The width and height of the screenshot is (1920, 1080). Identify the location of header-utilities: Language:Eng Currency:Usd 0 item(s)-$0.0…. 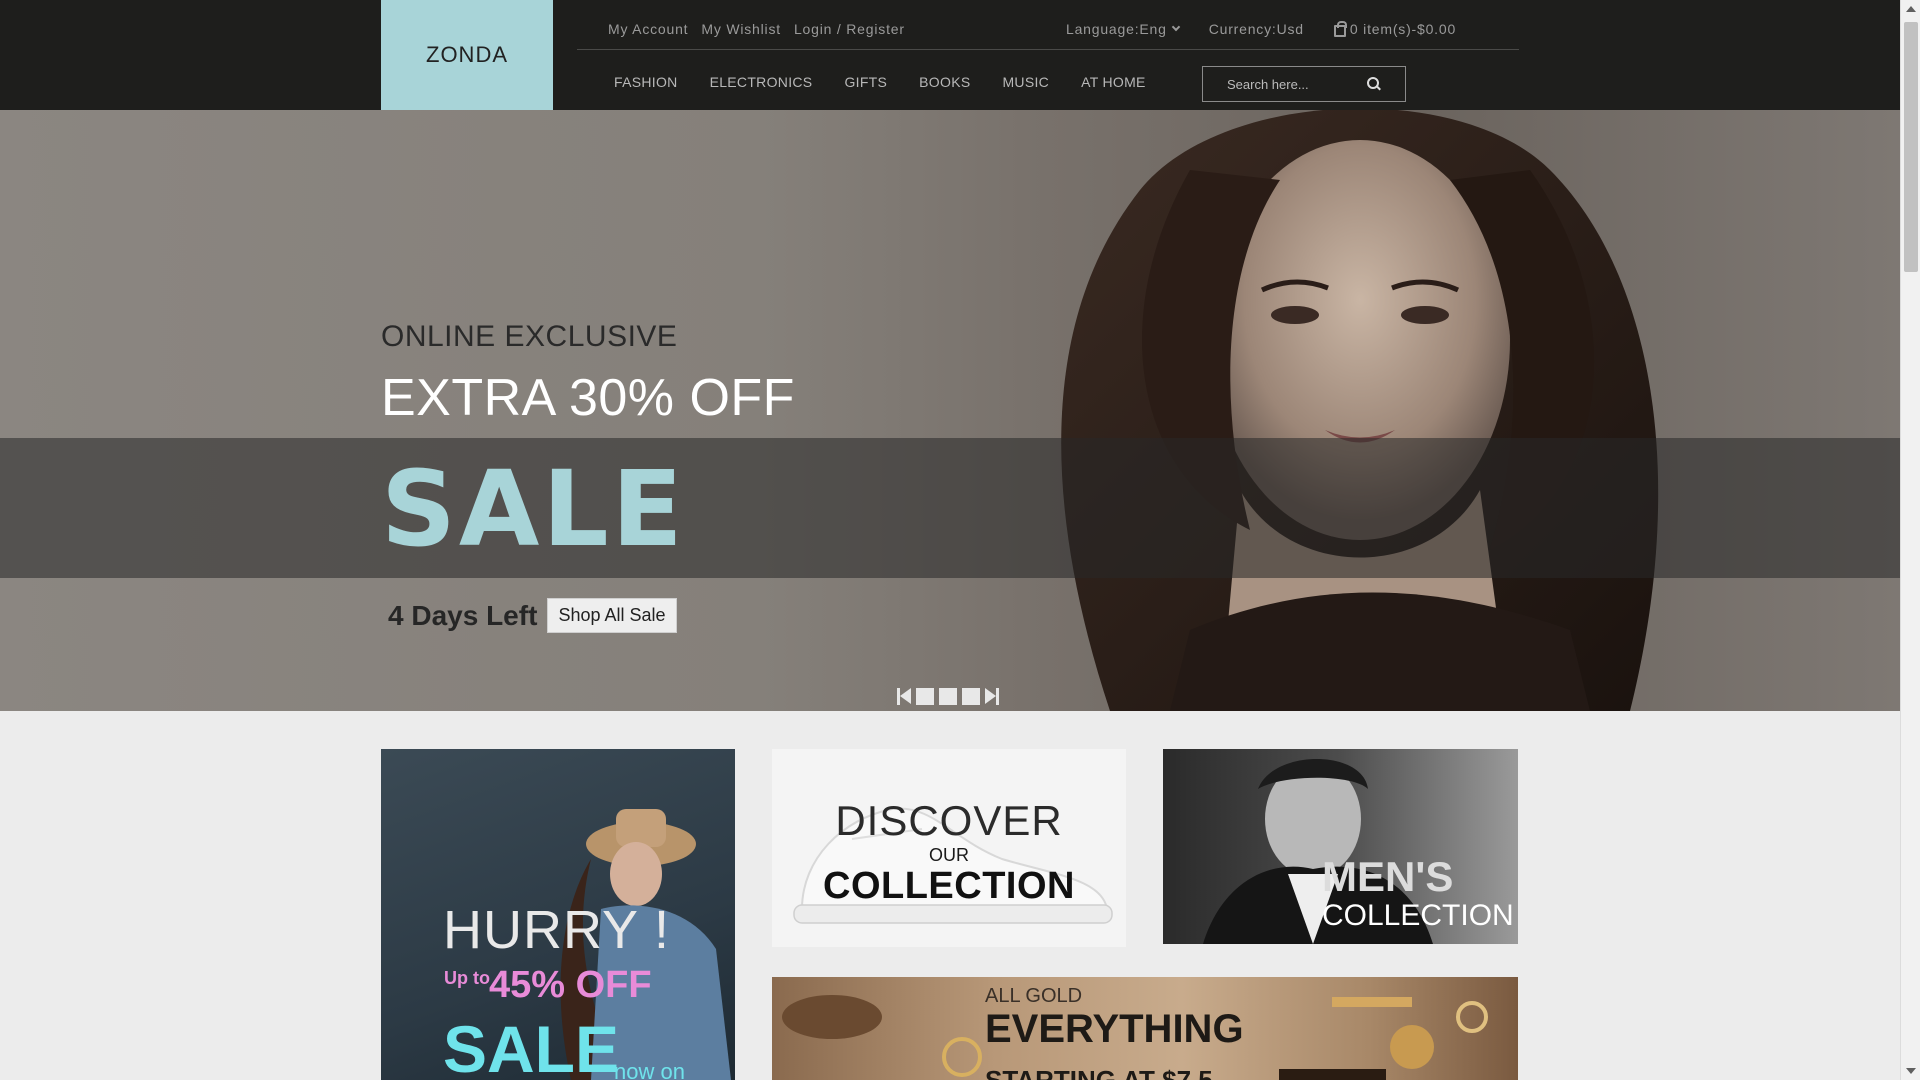
(1261, 28).